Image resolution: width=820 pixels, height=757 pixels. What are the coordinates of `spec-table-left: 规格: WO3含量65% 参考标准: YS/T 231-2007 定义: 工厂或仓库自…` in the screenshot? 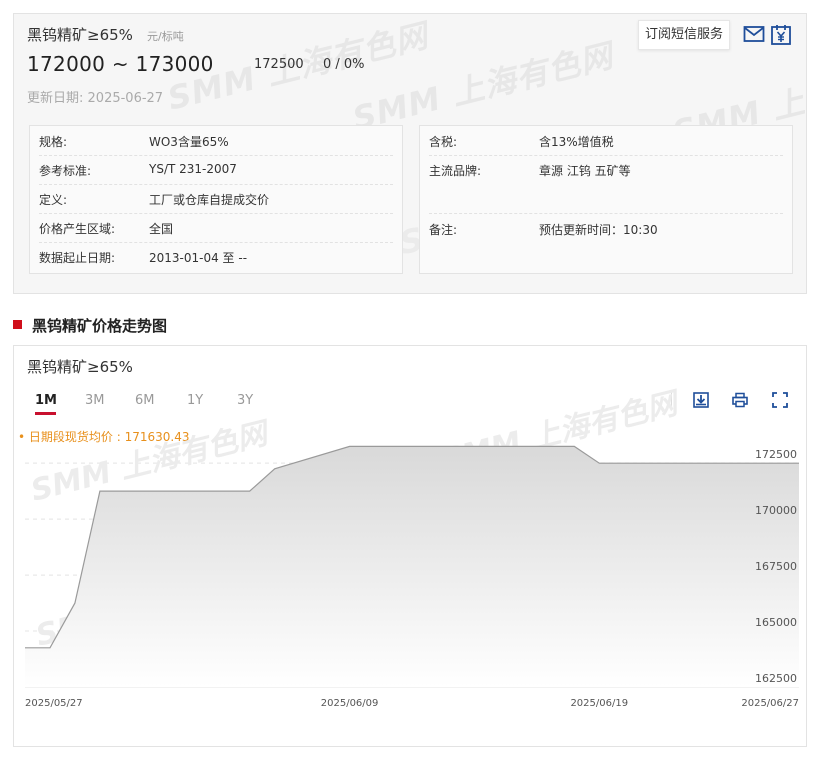 It's located at (216, 199).